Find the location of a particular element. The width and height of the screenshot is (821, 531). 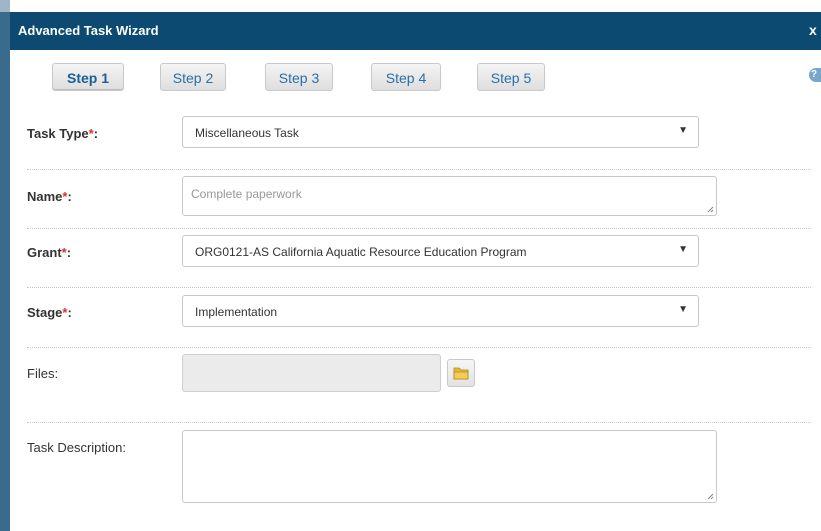

task-type-label-text: Task Type is located at coordinates (58, 133).